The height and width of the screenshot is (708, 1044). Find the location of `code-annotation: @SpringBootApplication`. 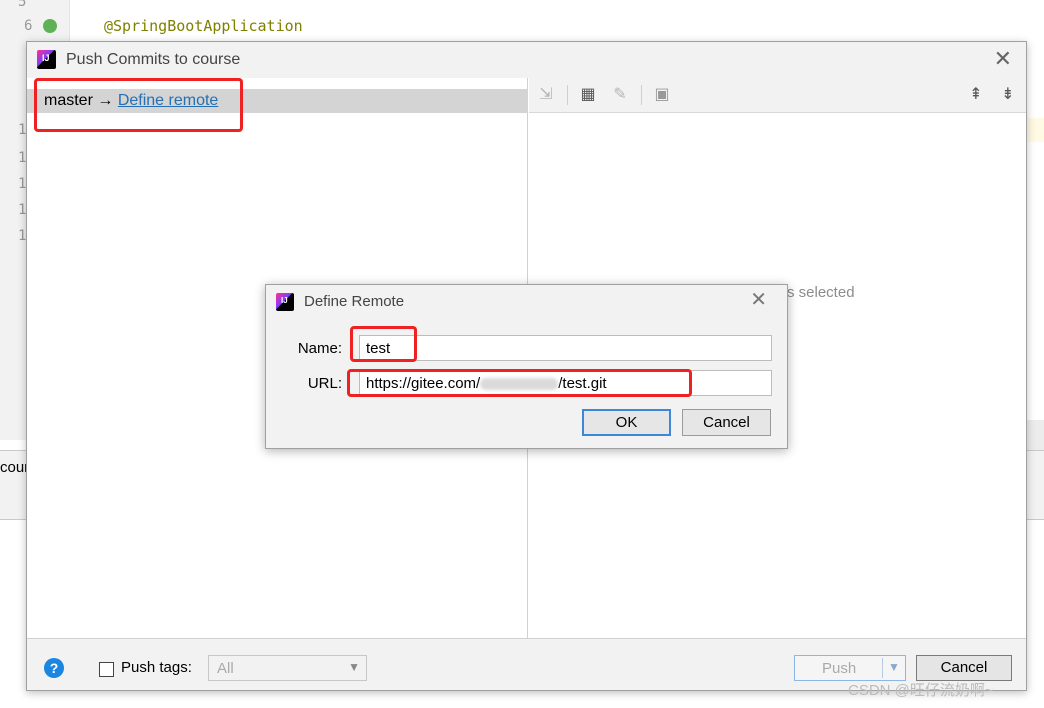

code-annotation: @SpringBootApplication is located at coordinates (203, 26).